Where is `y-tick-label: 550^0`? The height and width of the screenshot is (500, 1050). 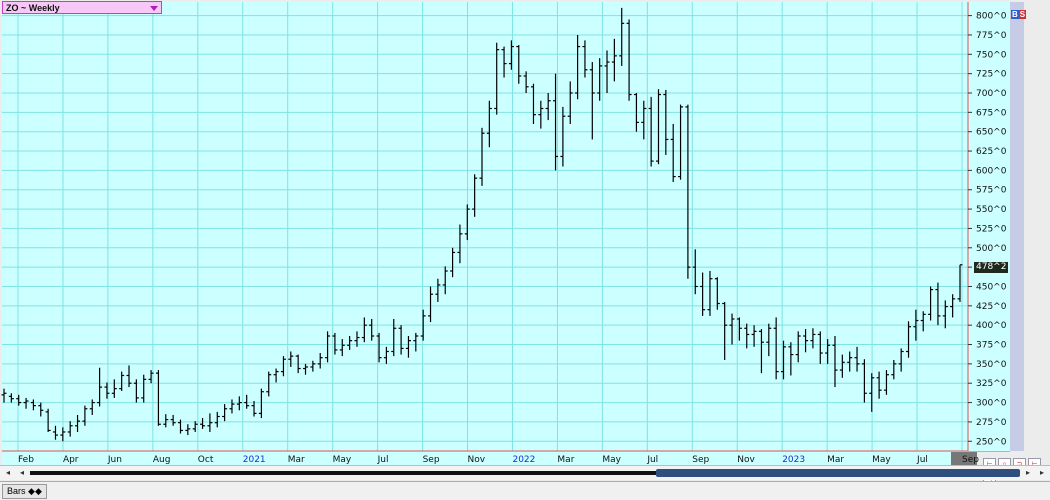 y-tick-label: 550^0 is located at coordinates (991, 210).